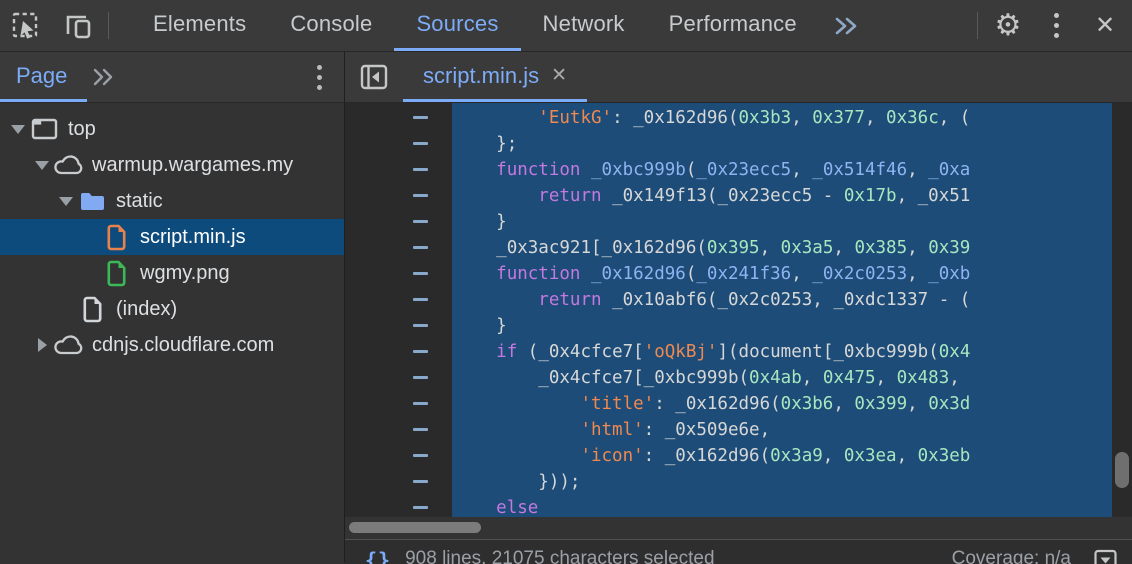 The image size is (1132, 564). I want to click on code-line: _0x4cfce7[_0xbc999b(0x4ab, 0x475, 0x483,, so click(749, 378).